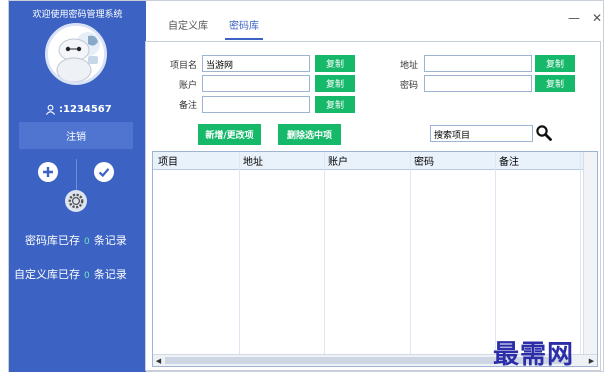 The image size is (606, 377). What do you see at coordinates (374, 20) in the screenshot?
I see `top-bar: 自定义库 密码库 — ✕` at bounding box center [374, 20].